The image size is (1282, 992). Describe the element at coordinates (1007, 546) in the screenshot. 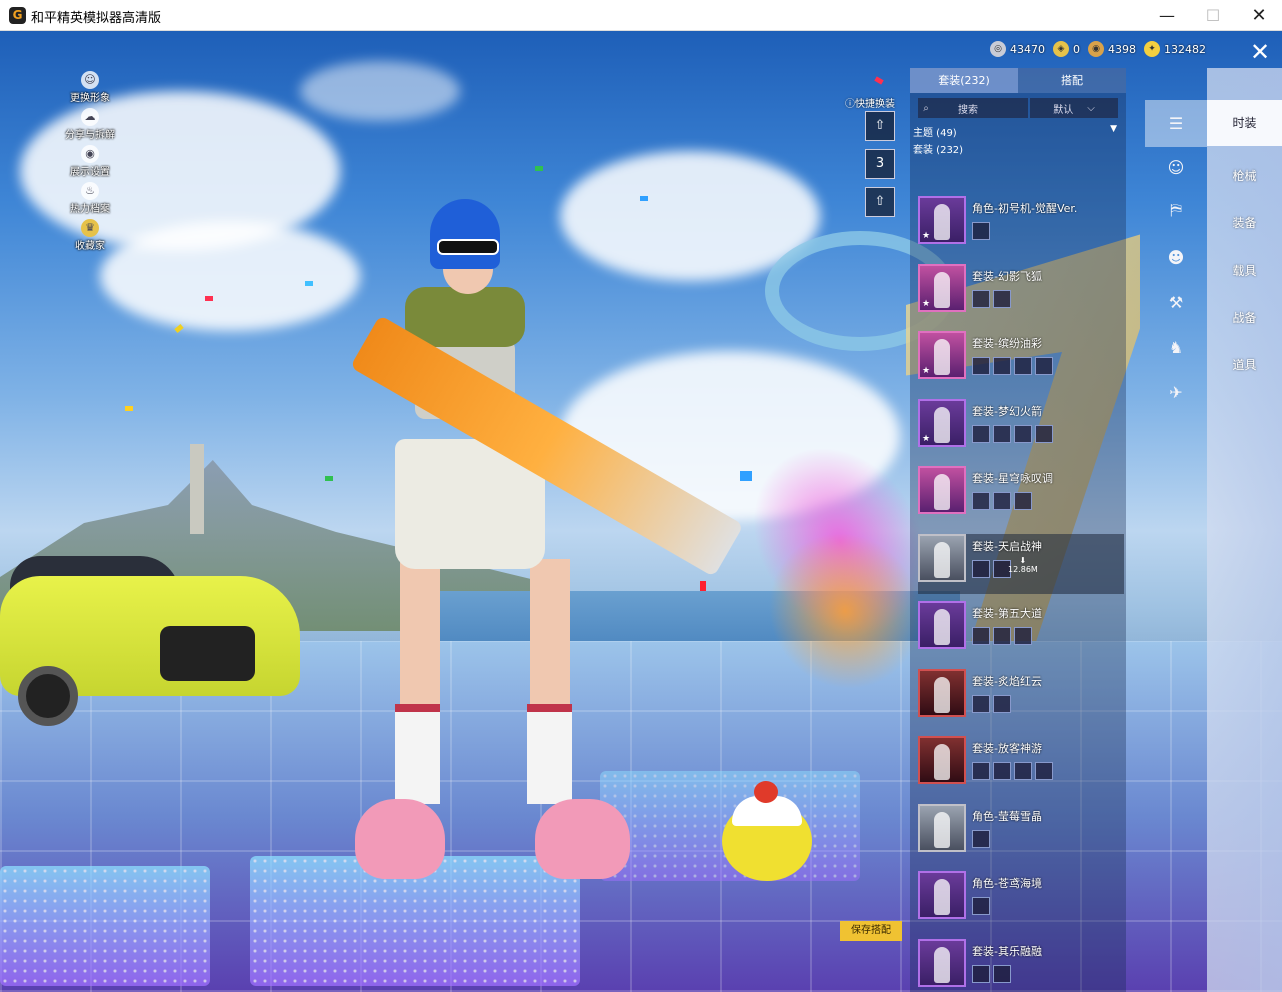

I see `outfit-name: 套装-天启战神` at that location.